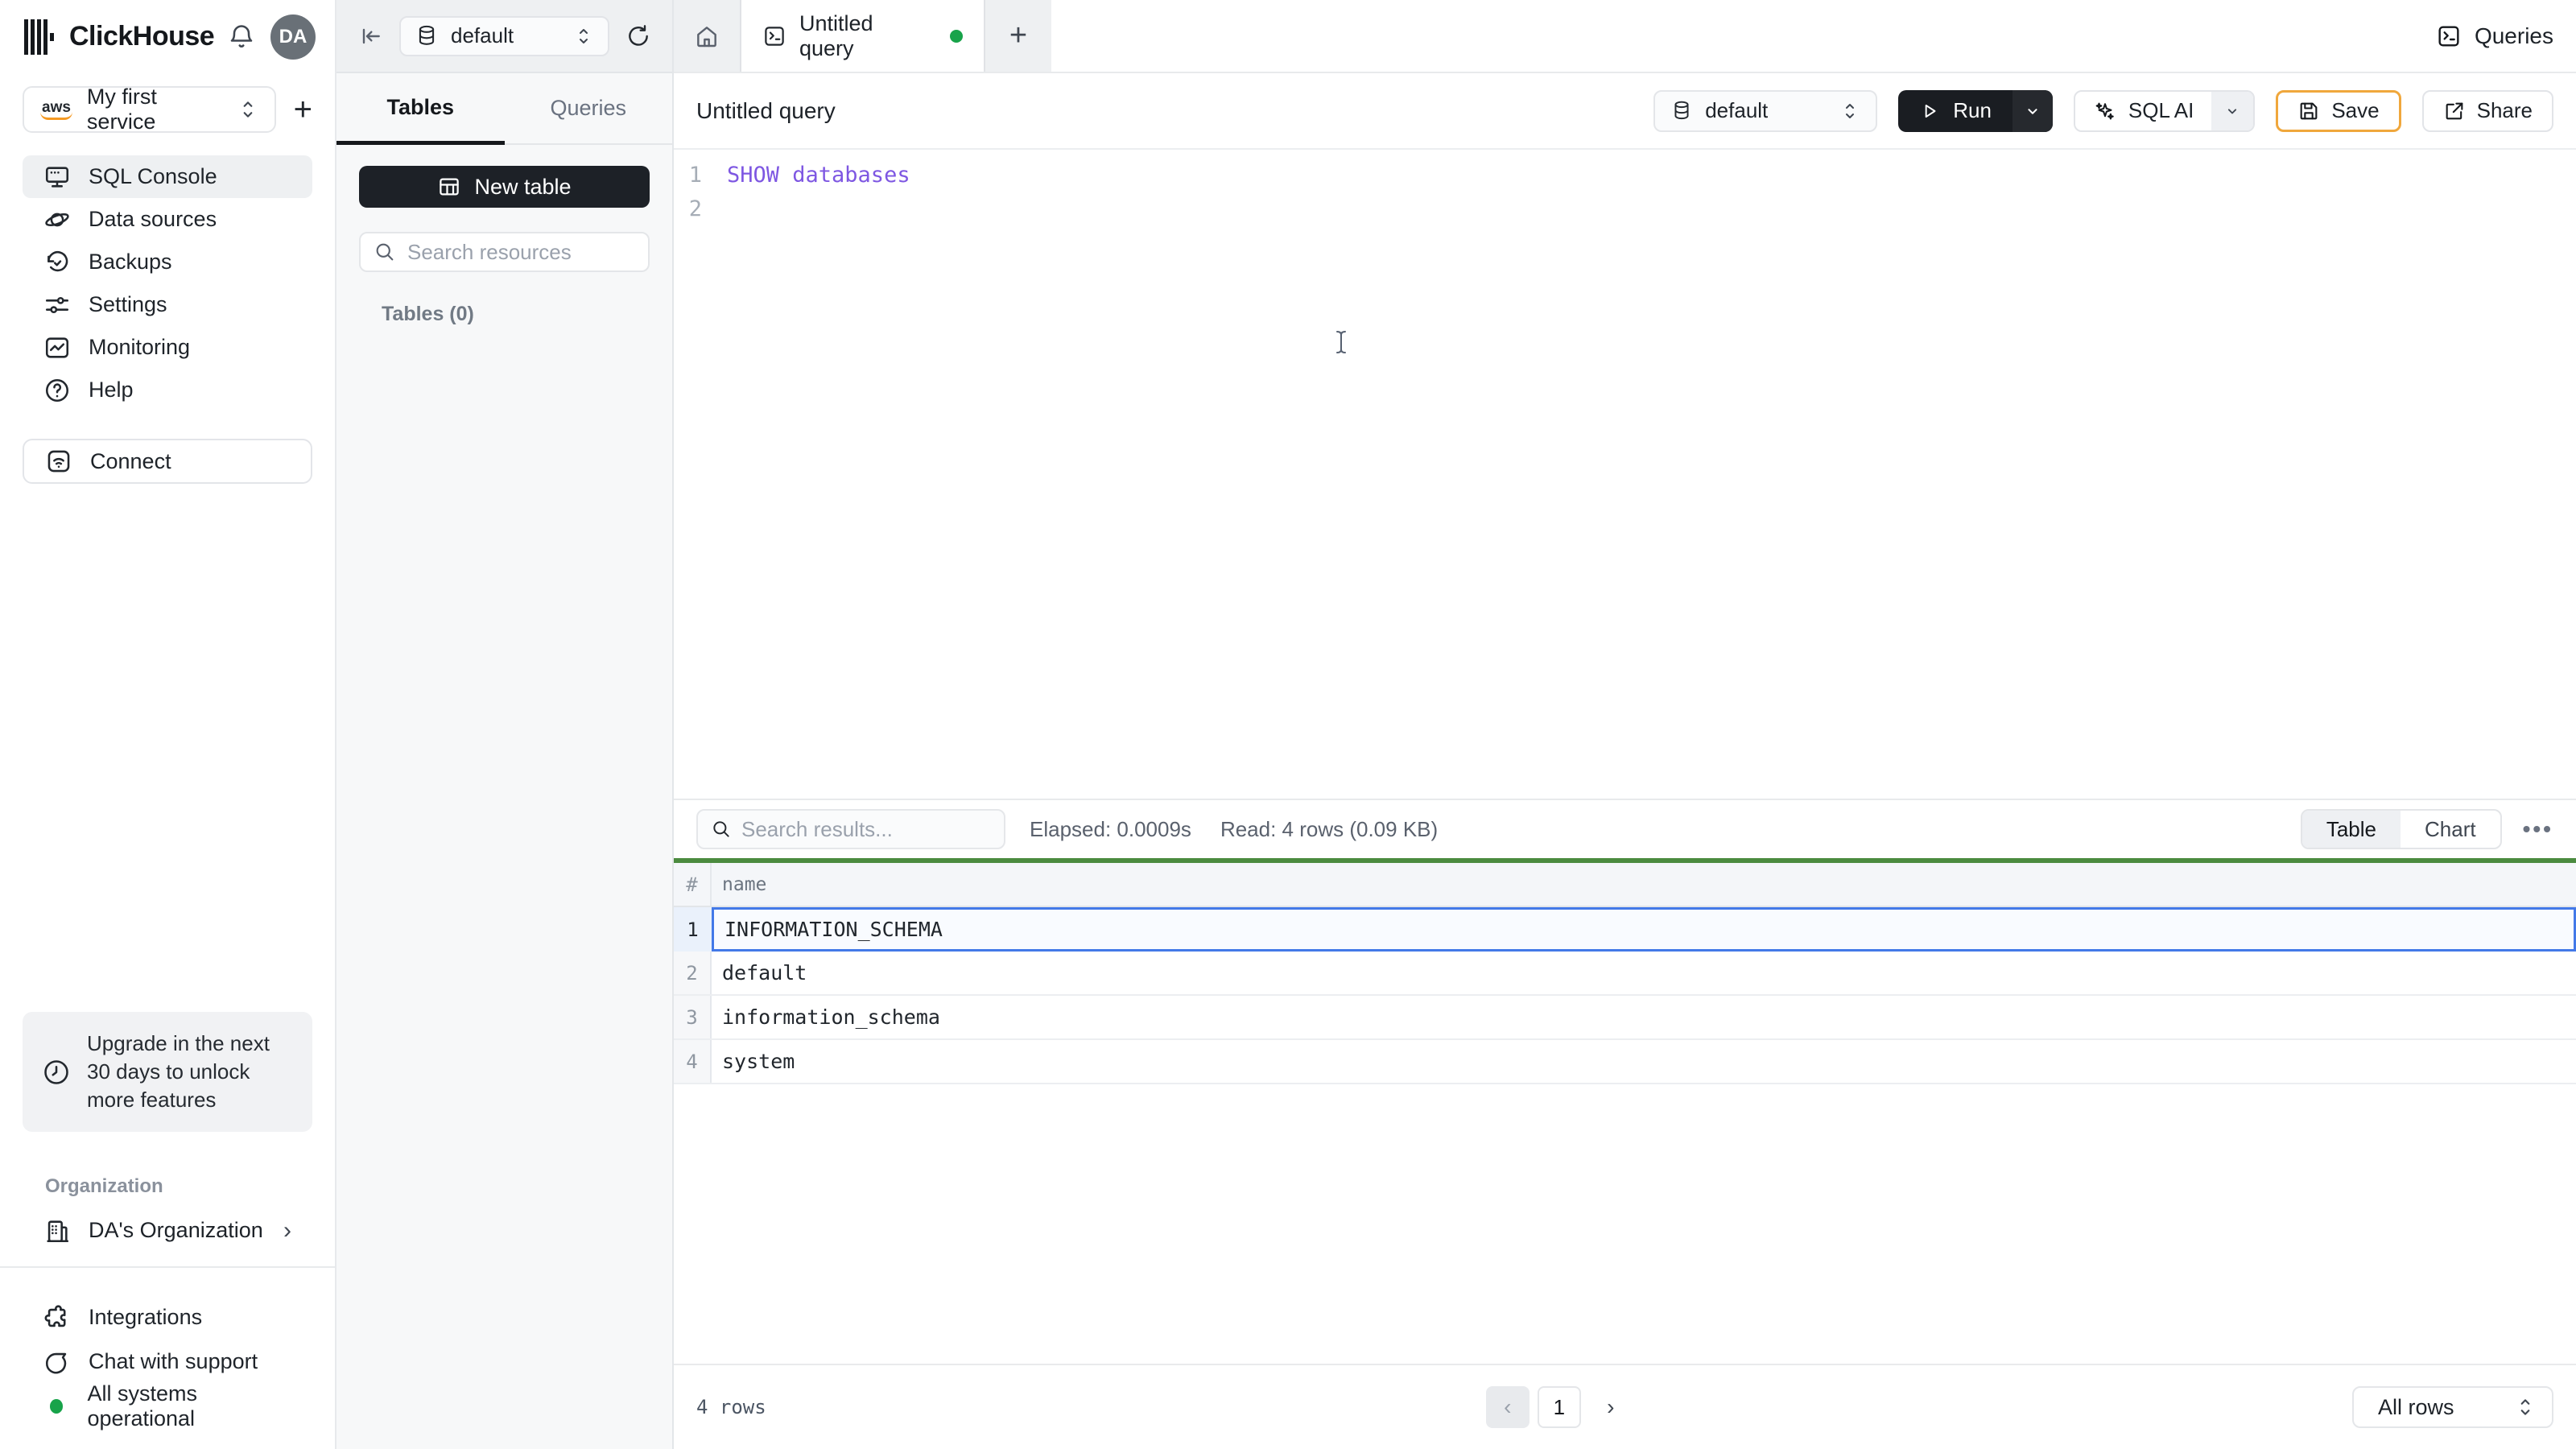  What do you see at coordinates (2308, 111) in the screenshot?
I see `save-floppy-icon` at bounding box center [2308, 111].